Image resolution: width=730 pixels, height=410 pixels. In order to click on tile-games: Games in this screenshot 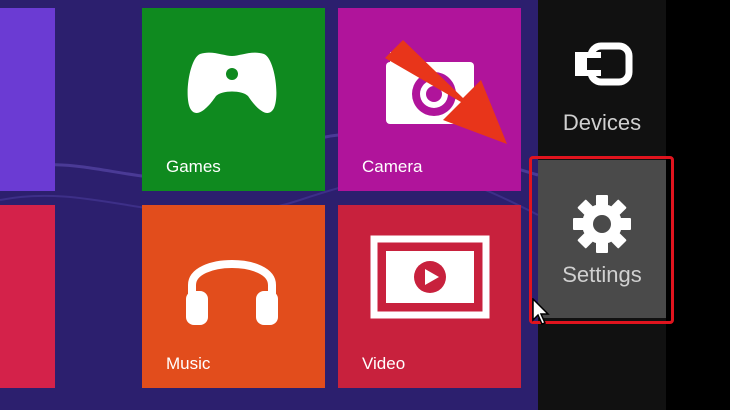, I will do `click(233, 99)`.